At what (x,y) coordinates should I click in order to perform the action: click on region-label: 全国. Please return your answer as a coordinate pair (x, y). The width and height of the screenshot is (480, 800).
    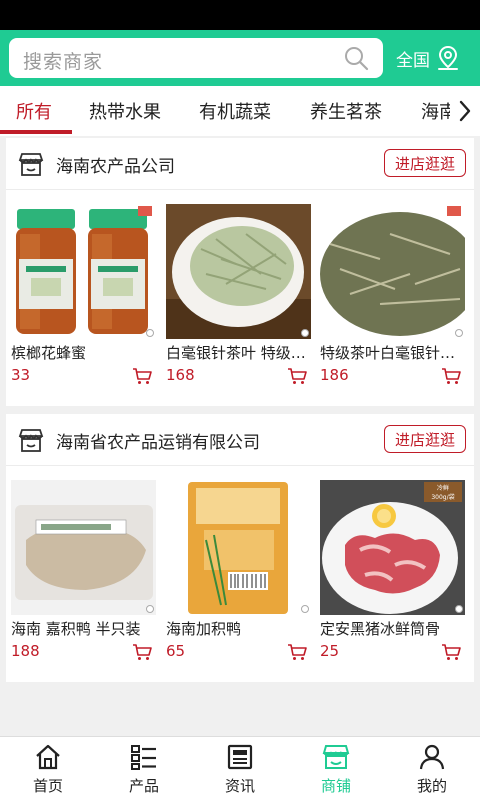
    Looking at the image, I should click on (413, 60).